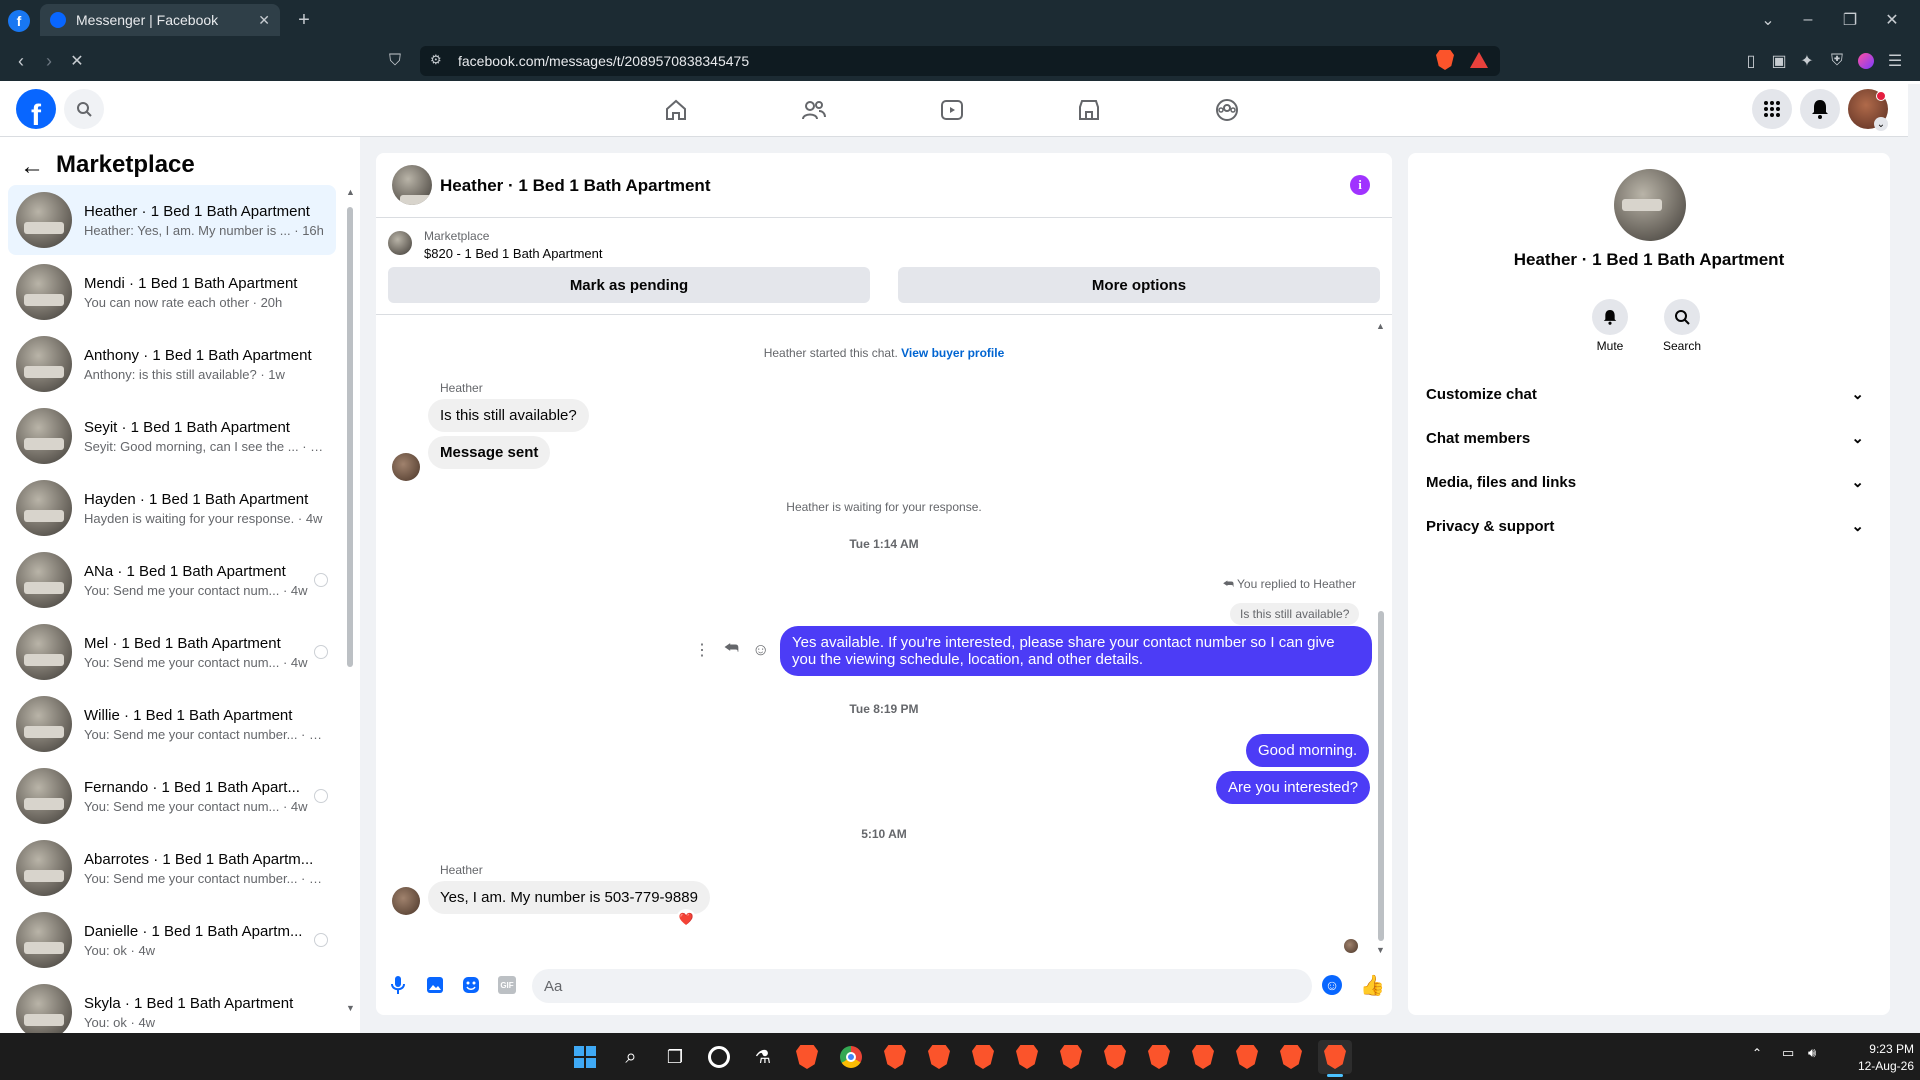 Image resolution: width=1920 pixels, height=1080 pixels. I want to click on facebook-tab-icon: f, so click(19, 21).